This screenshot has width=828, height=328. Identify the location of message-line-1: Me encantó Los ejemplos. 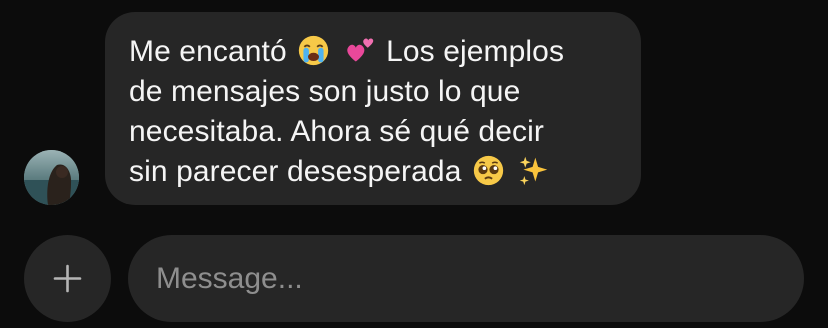
(373, 52).